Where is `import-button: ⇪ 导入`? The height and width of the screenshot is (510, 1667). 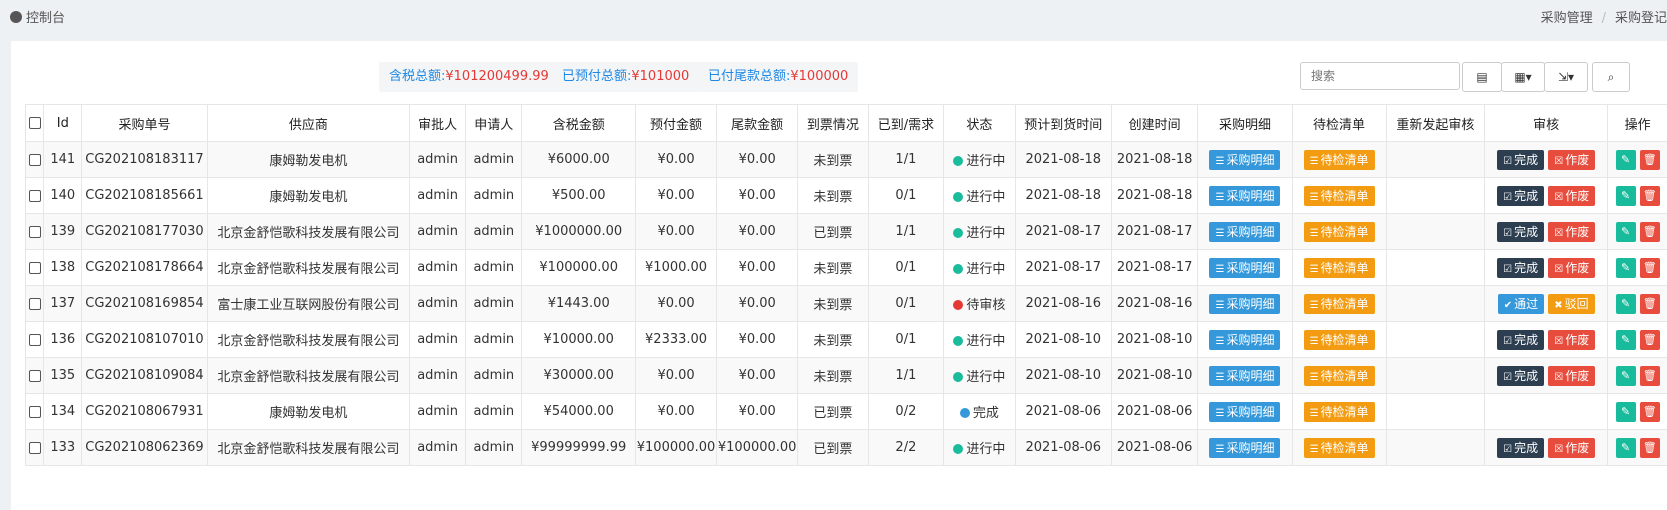
import-button: ⇪ 导入 is located at coordinates (280, 77).